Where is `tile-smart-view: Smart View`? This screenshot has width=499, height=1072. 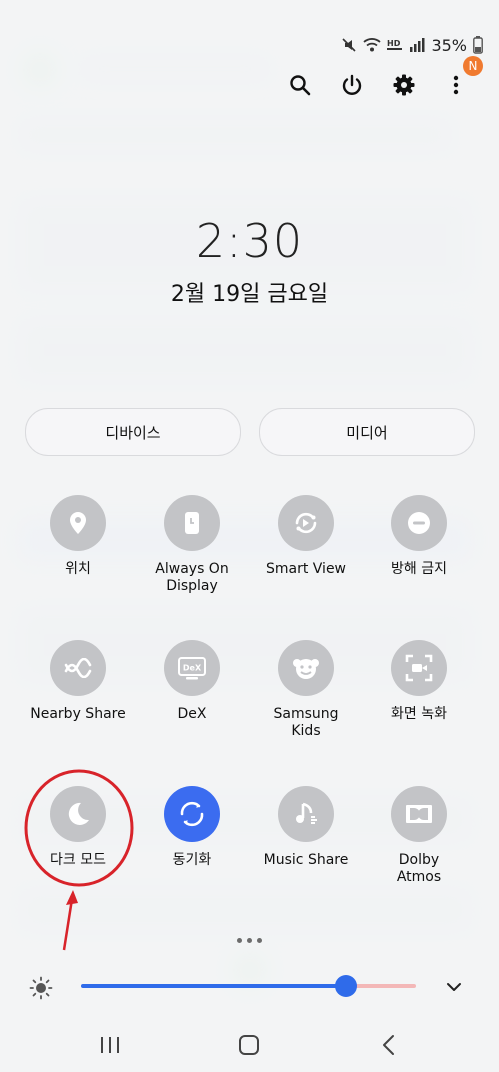 tile-smart-view: Smart View is located at coordinates (306, 536).